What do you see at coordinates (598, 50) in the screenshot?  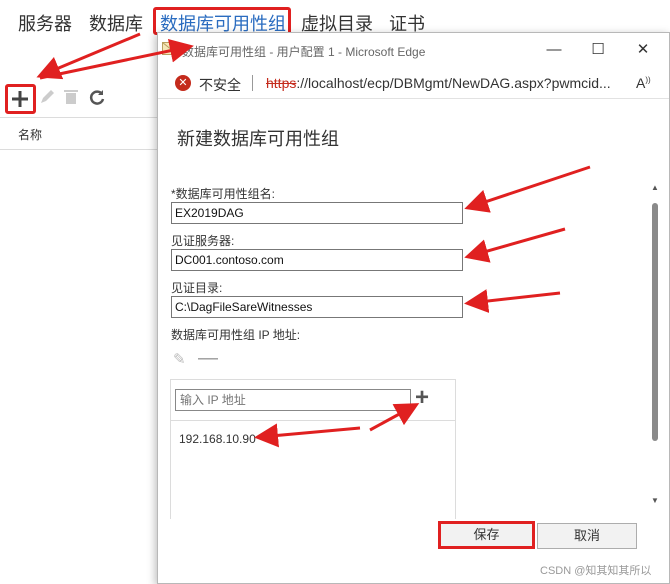 I see `maximize-icon: ☐` at bounding box center [598, 50].